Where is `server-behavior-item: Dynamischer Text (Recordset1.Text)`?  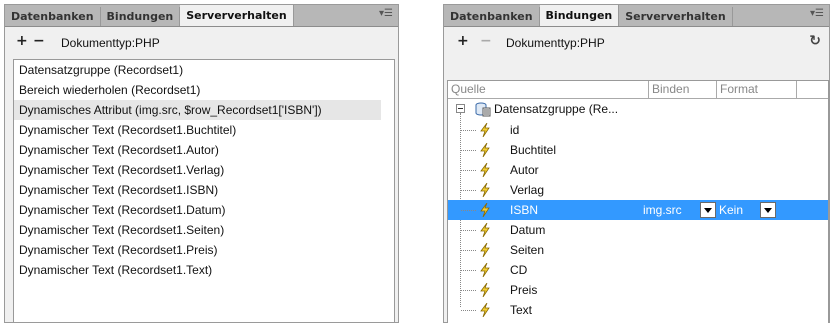 server-behavior-item: Dynamischer Text (Recordset1.Text) is located at coordinates (204, 270).